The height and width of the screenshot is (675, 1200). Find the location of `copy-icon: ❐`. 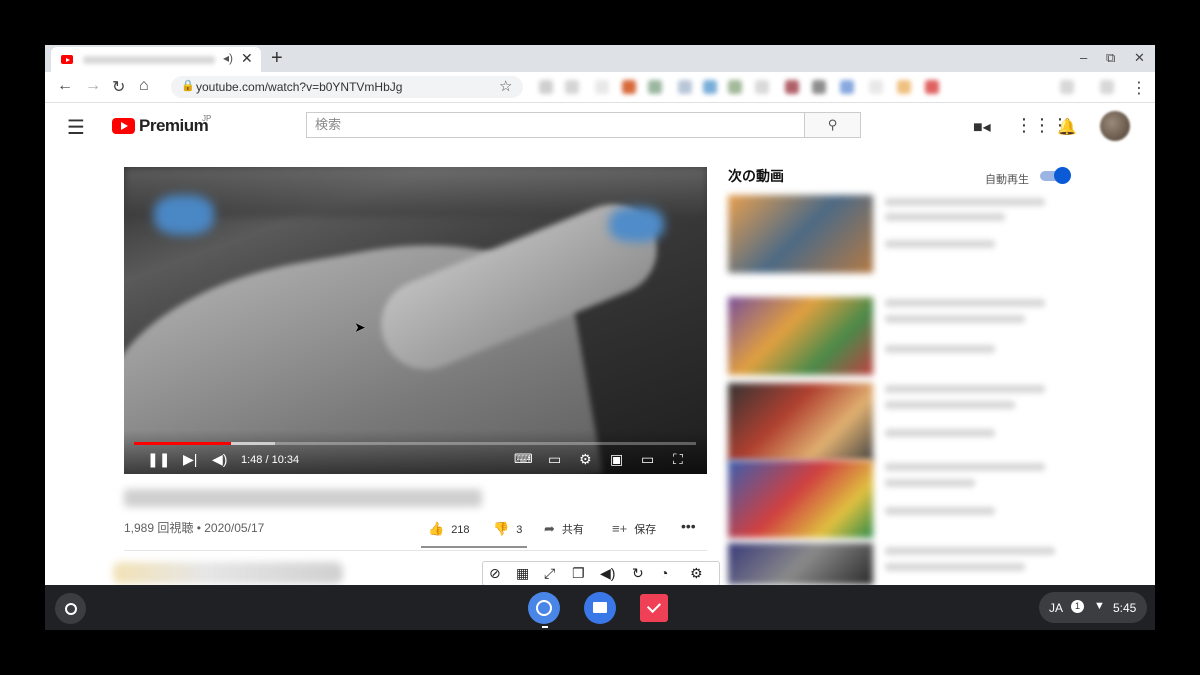

copy-icon: ❐ is located at coordinates (578, 573).